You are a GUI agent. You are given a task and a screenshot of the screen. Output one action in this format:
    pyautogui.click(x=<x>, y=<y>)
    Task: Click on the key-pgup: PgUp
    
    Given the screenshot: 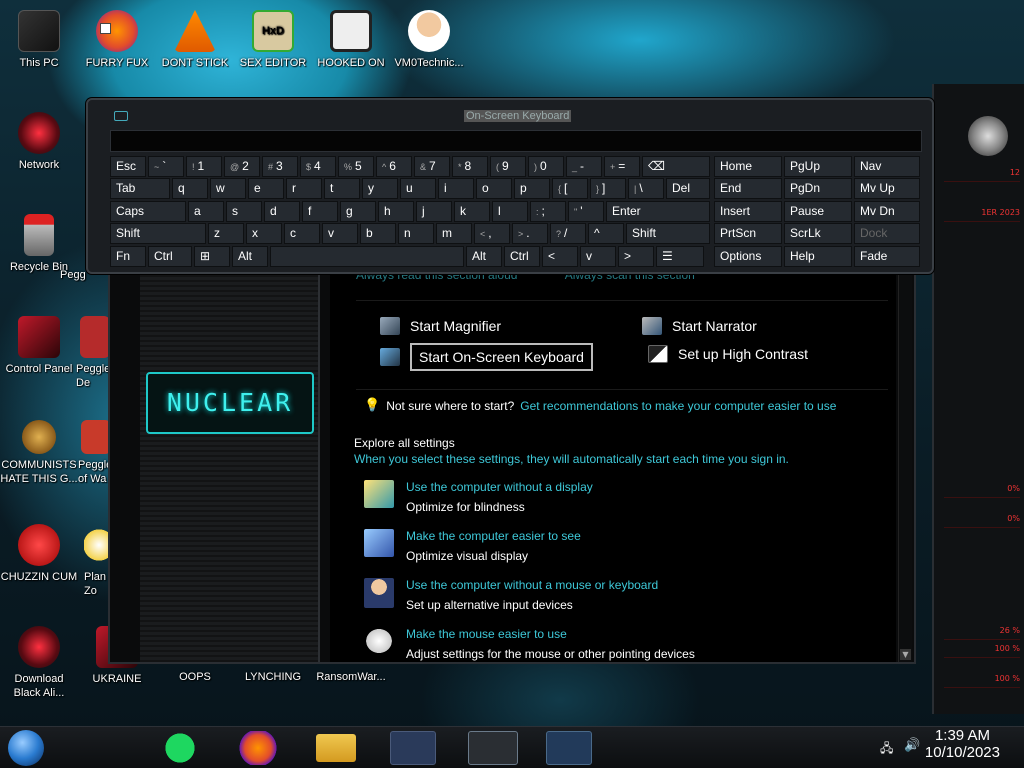 What is the action you would take?
    pyautogui.click(x=818, y=166)
    